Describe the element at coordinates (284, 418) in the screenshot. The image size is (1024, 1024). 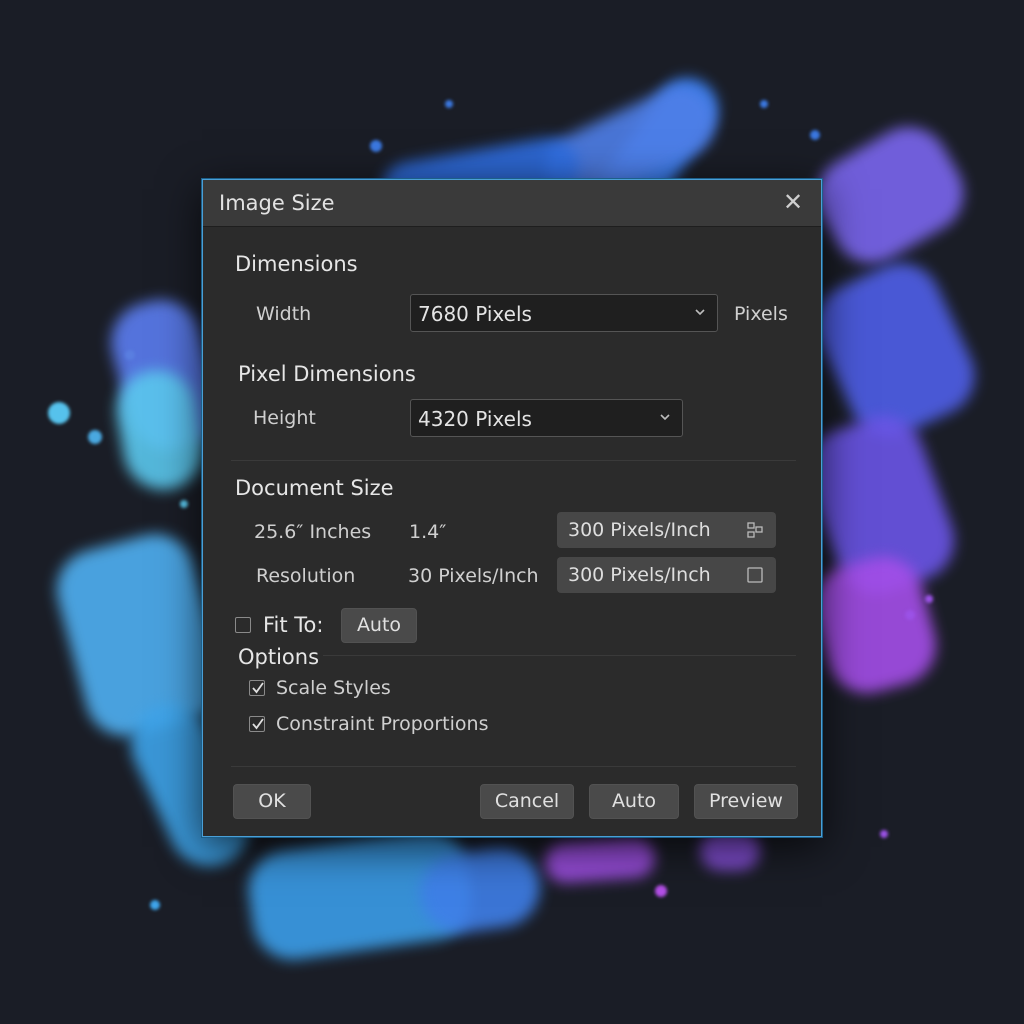
I see `height-label: Height` at that location.